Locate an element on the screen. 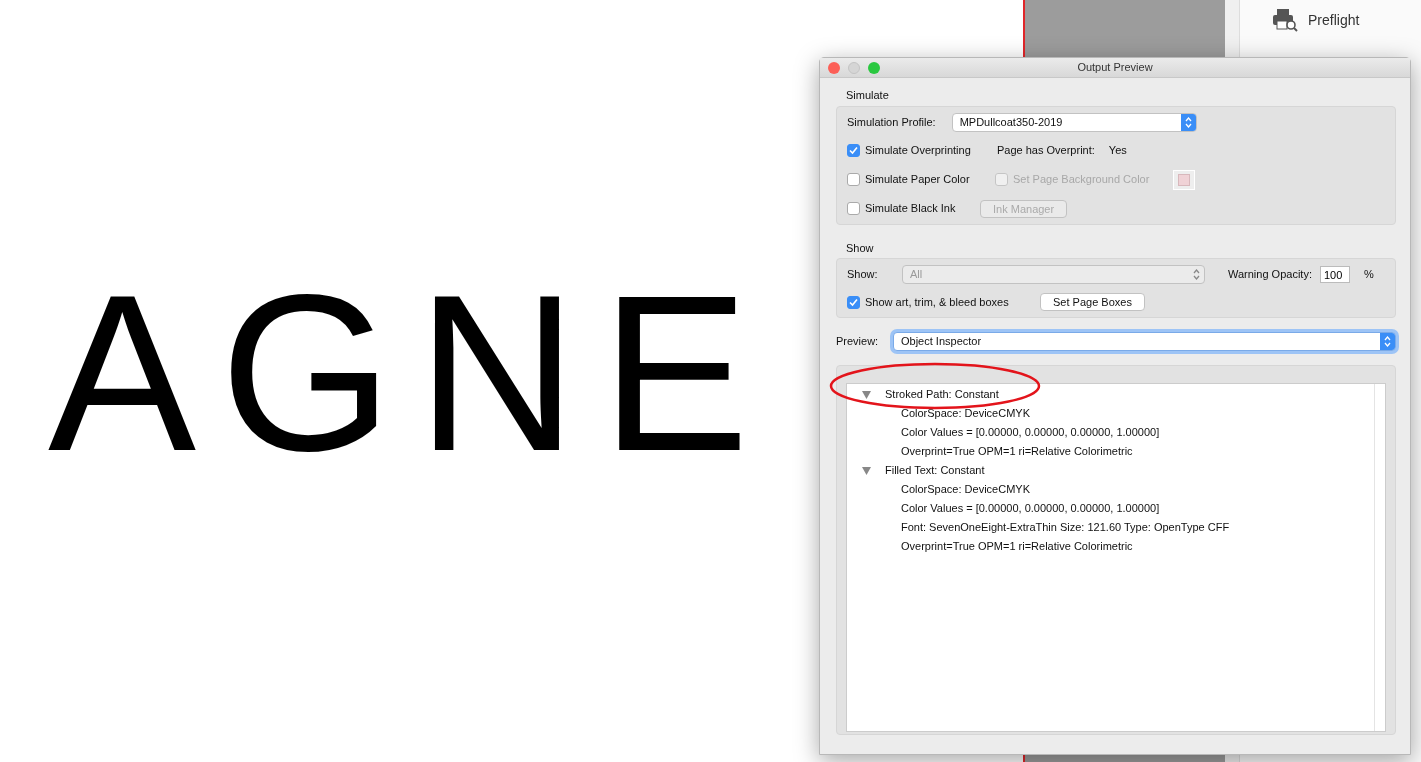 The height and width of the screenshot is (762, 1421). profile-select: MPDullcoat350-2019 is located at coordinates (1074, 122).